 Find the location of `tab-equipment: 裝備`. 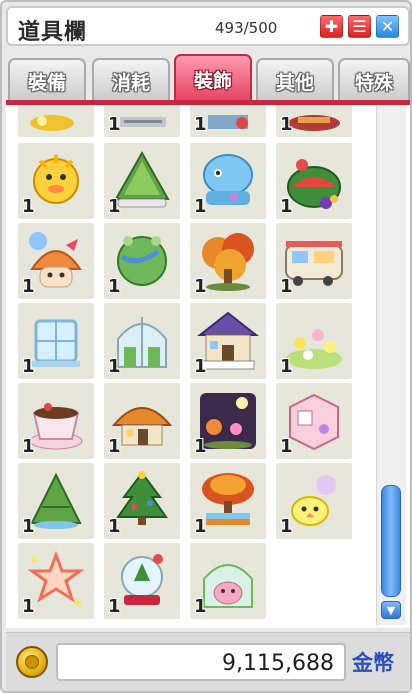

tab-equipment: 裝備 is located at coordinates (47, 80).